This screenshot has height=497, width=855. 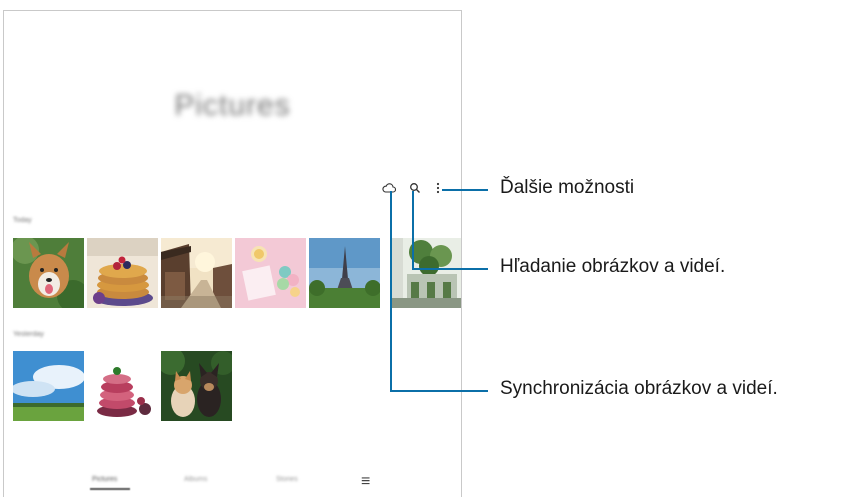 I want to click on page-title: Pictures, so click(x=232, y=105).